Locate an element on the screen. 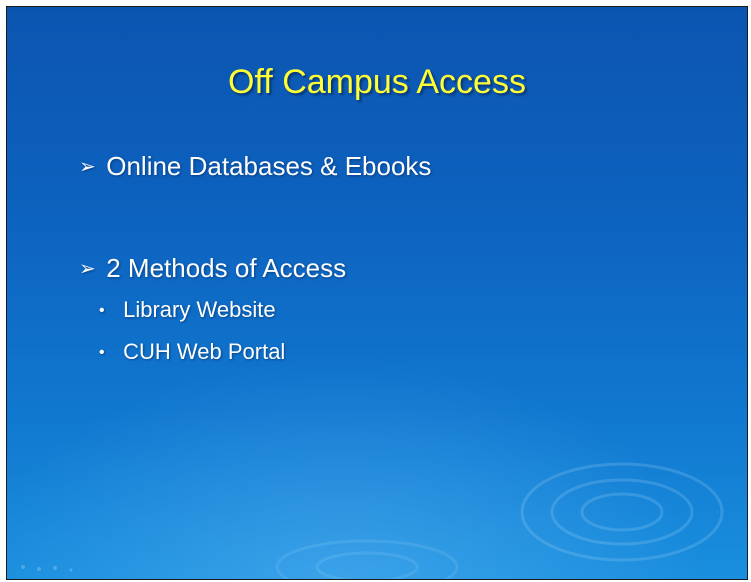 The height and width of the screenshot is (582, 751). slide-title: Off Campus Access is located at coordinates (377, 82).